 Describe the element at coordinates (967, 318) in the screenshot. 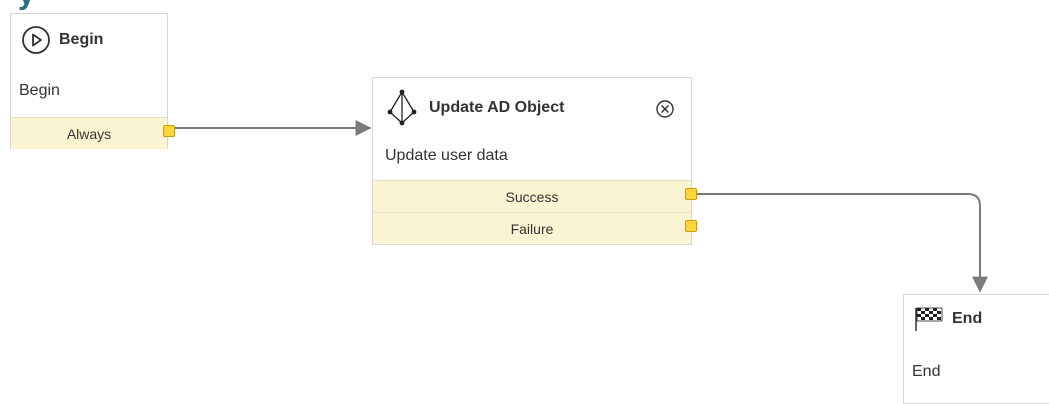

I see `end-node-title: End` at that location.